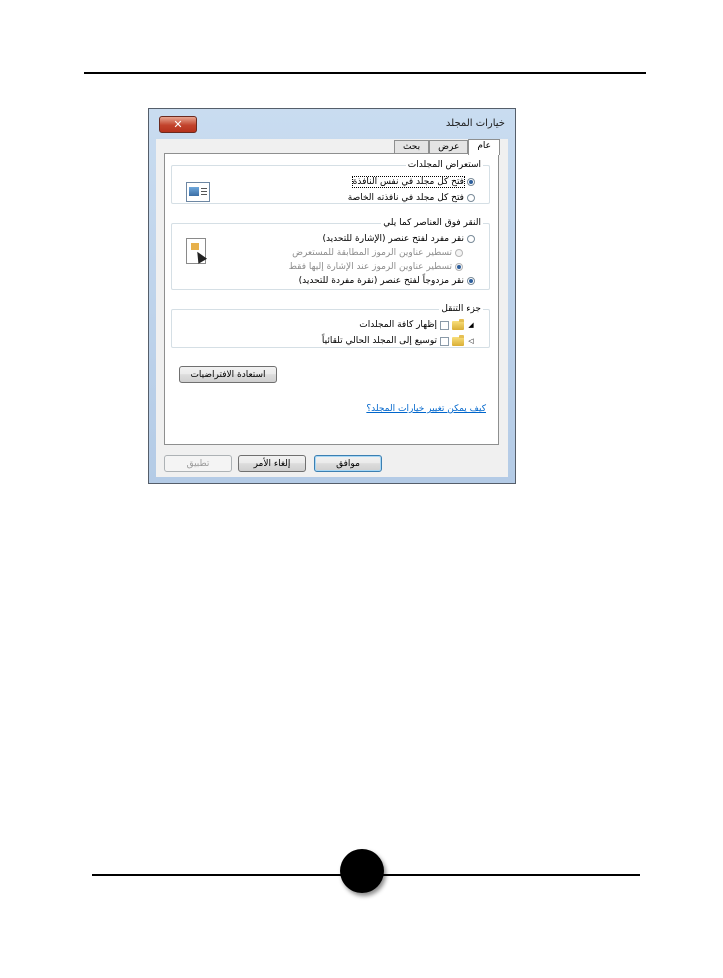 Image resolution: width=723 pixels, height=978 pixels. Describe the element at coordinates (398, 325) in the screenshot. I see `show-all-folders-label: إظهار كافة المجلدات` at that location.